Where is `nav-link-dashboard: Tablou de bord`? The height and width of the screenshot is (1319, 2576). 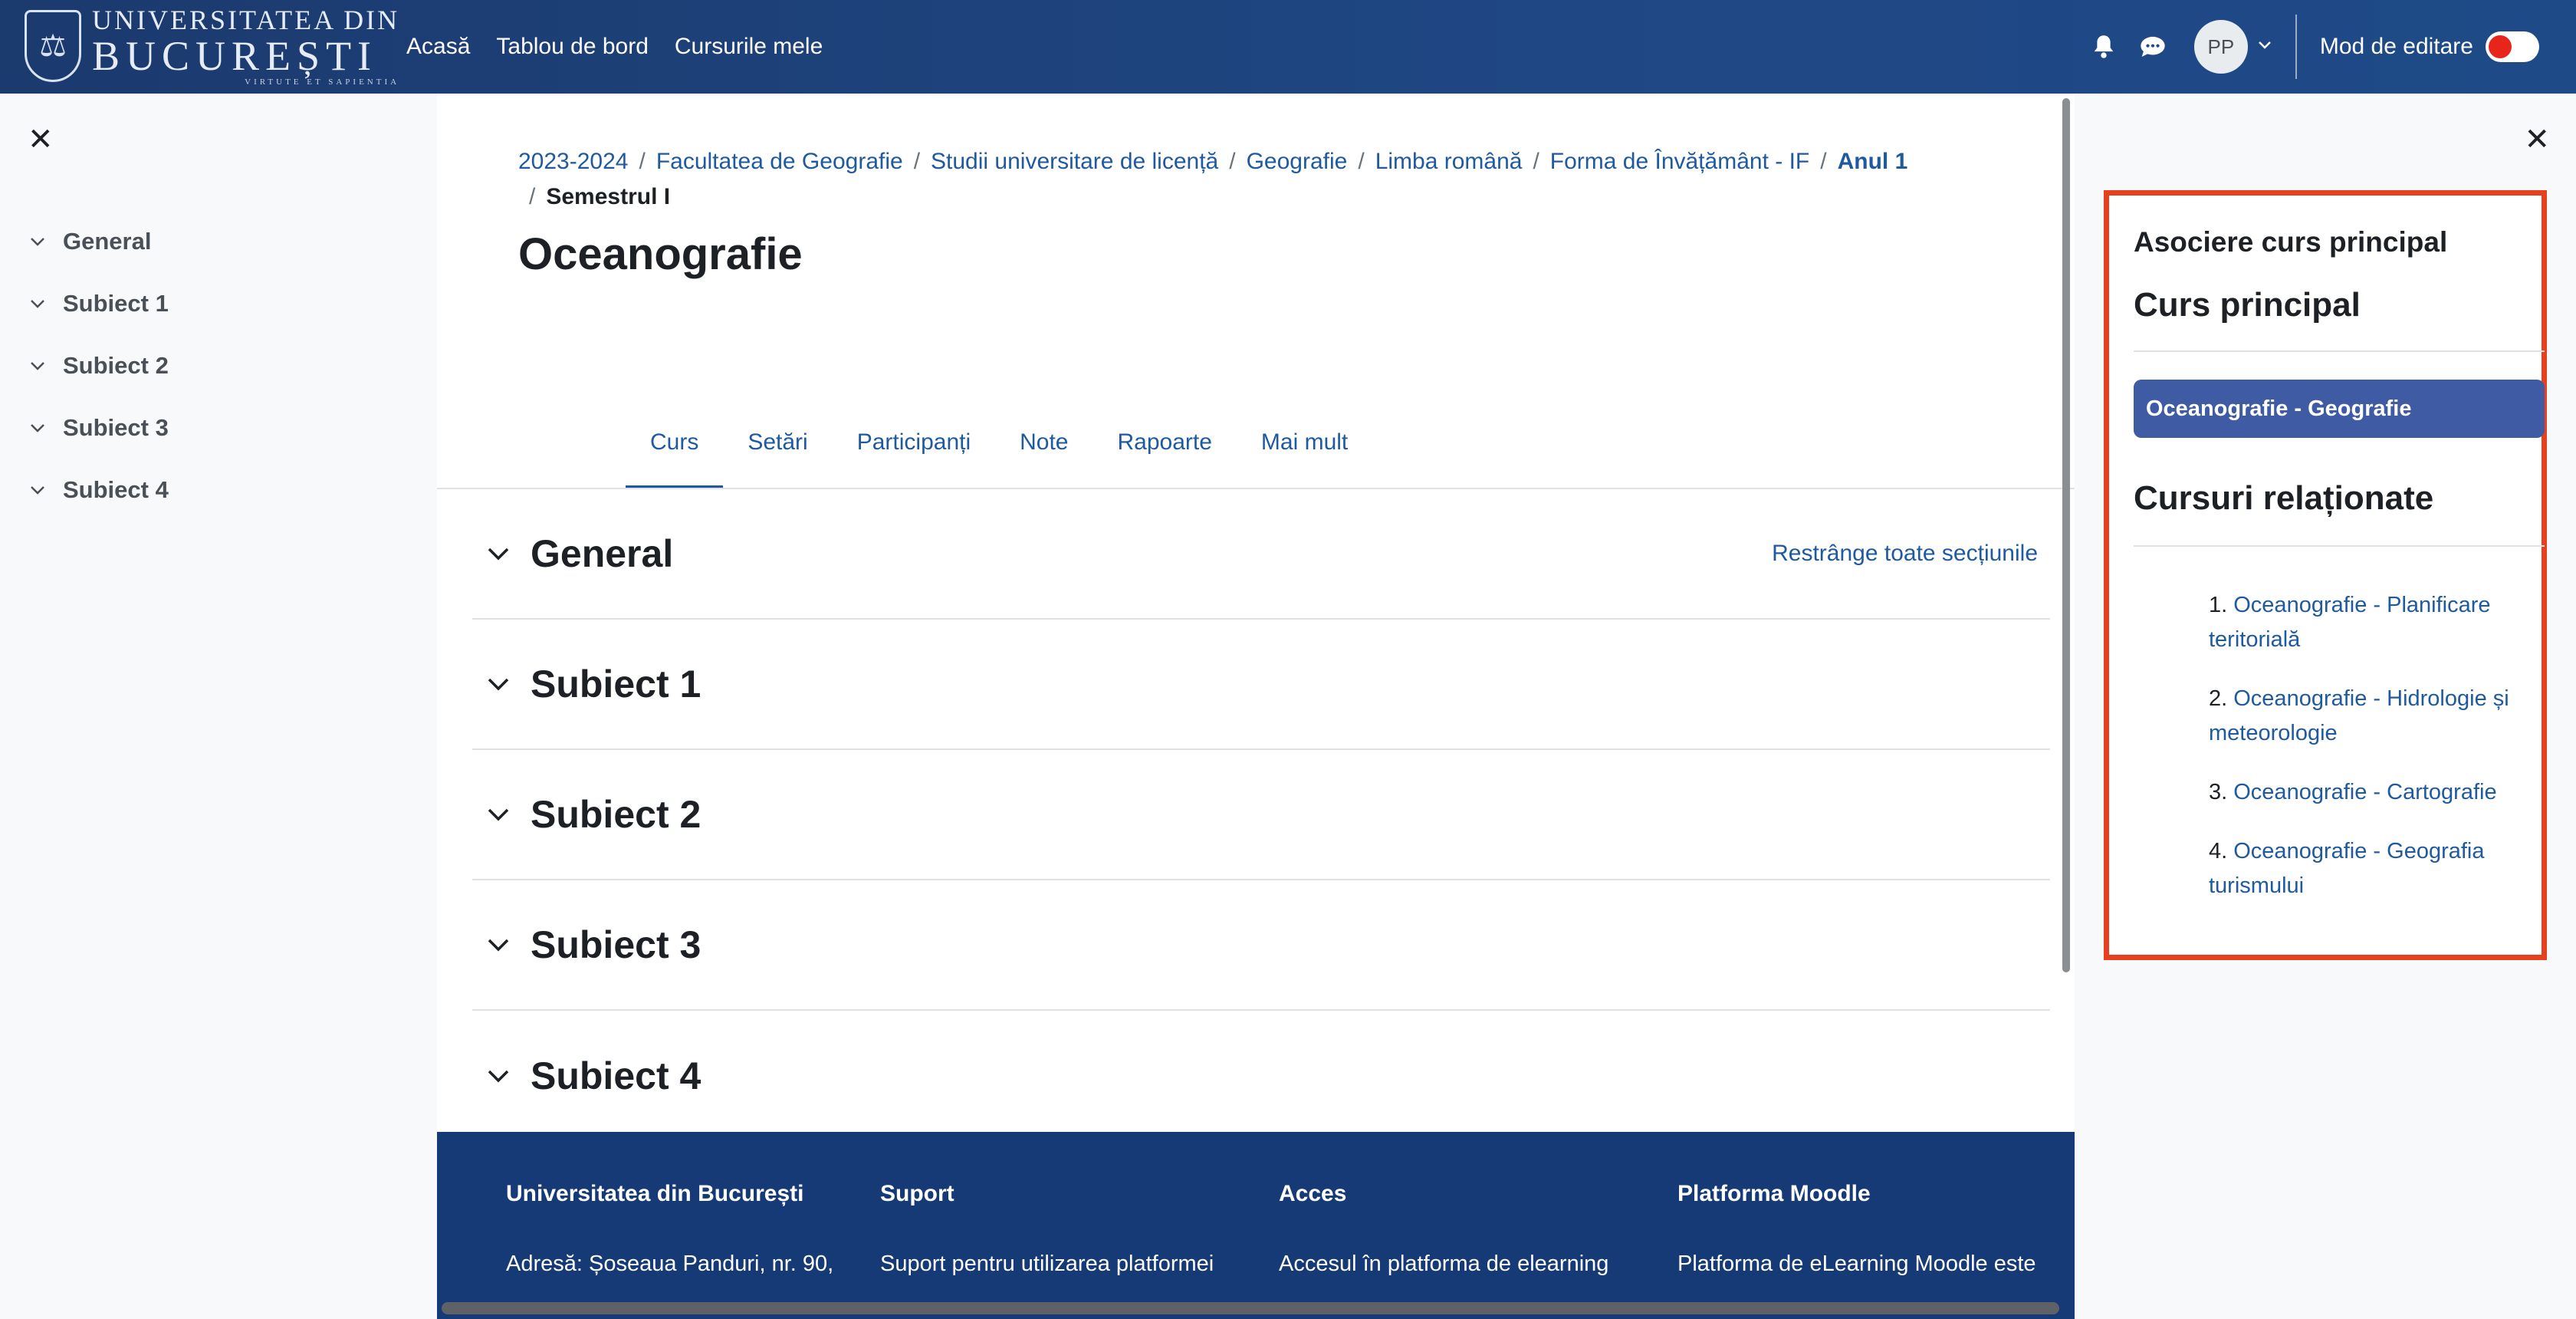
nav-link-dashboard: Tablou de bord is located at coordinates (572, 47).